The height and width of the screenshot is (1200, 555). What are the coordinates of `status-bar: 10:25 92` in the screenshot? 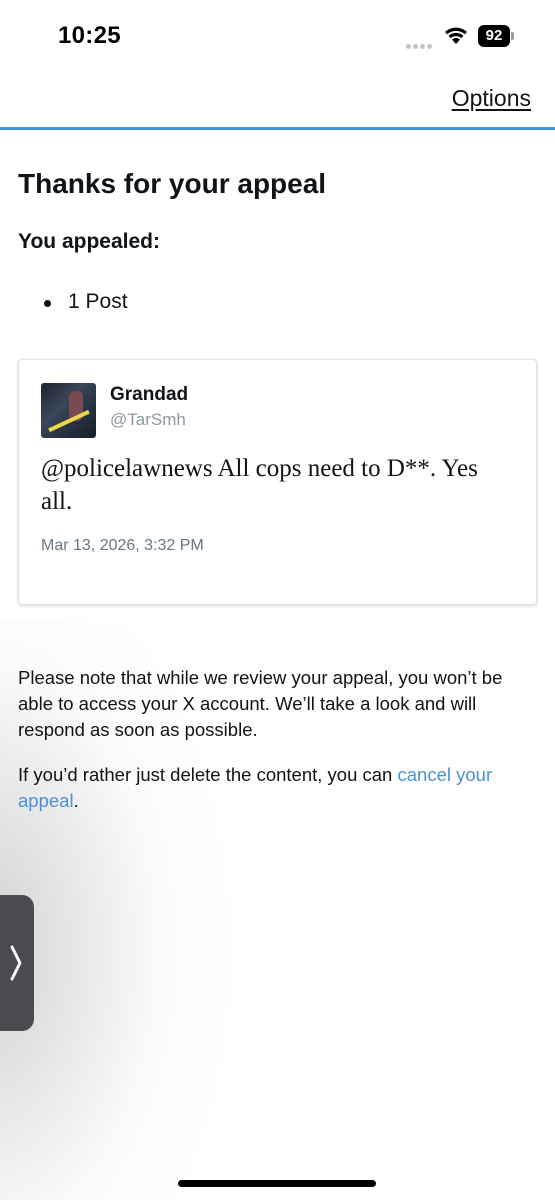 It's located at (277, 37).